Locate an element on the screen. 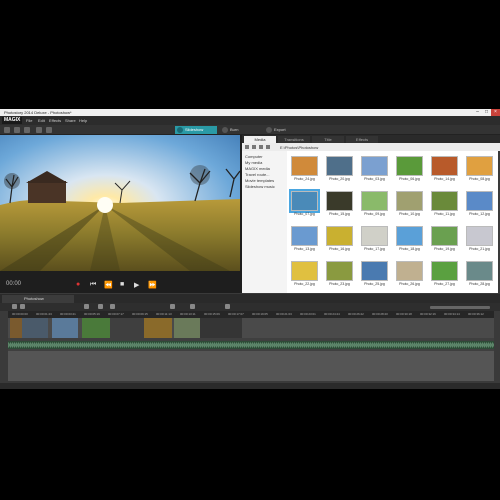  text-icon is located at coordinates (172, 306).